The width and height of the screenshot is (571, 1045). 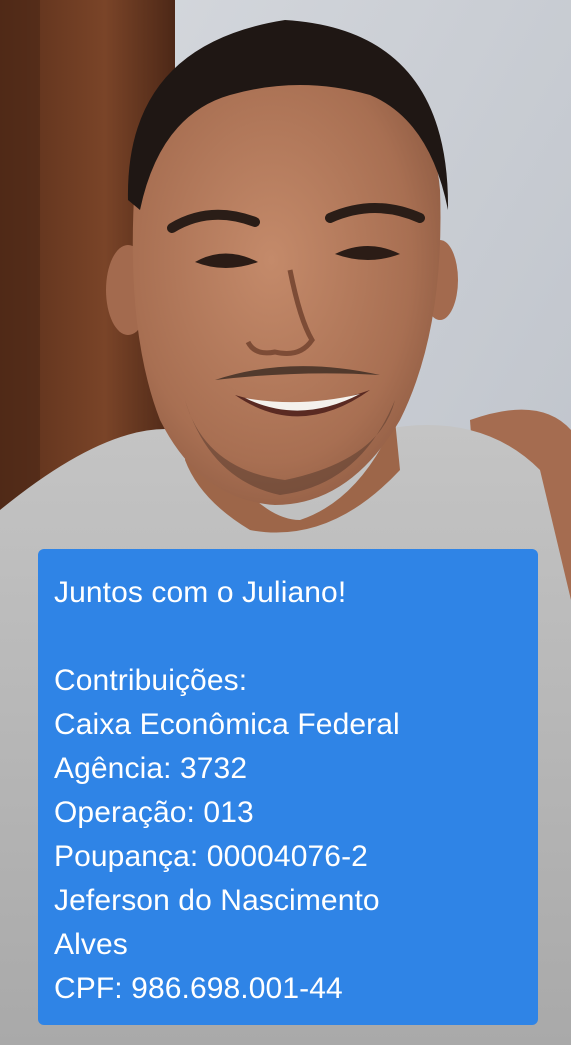 What do you see at coordinates (200, 592) in the screenshot?
I see `caption-title: Juntos com o Juliano!` at bounding box center [200, 592].